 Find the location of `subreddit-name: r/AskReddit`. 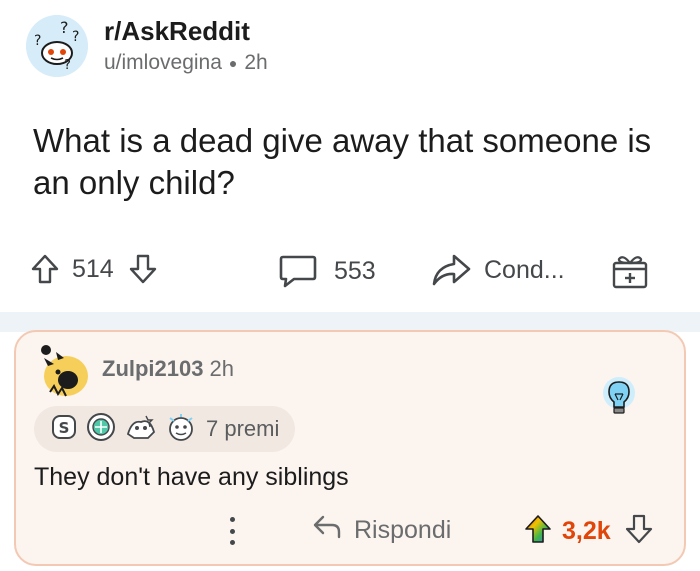

subreddit-name: r/AskReddit is located at coordinates (186, 31).